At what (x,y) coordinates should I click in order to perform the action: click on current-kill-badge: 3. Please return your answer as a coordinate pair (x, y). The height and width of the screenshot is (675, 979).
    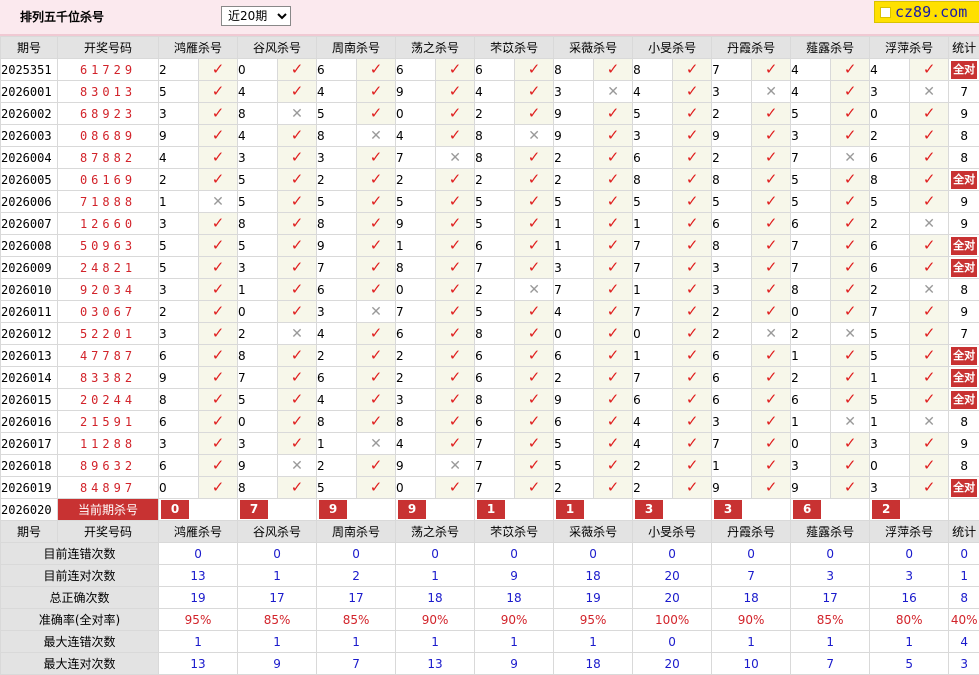
    Looking at the image, I should click on (649, 509).